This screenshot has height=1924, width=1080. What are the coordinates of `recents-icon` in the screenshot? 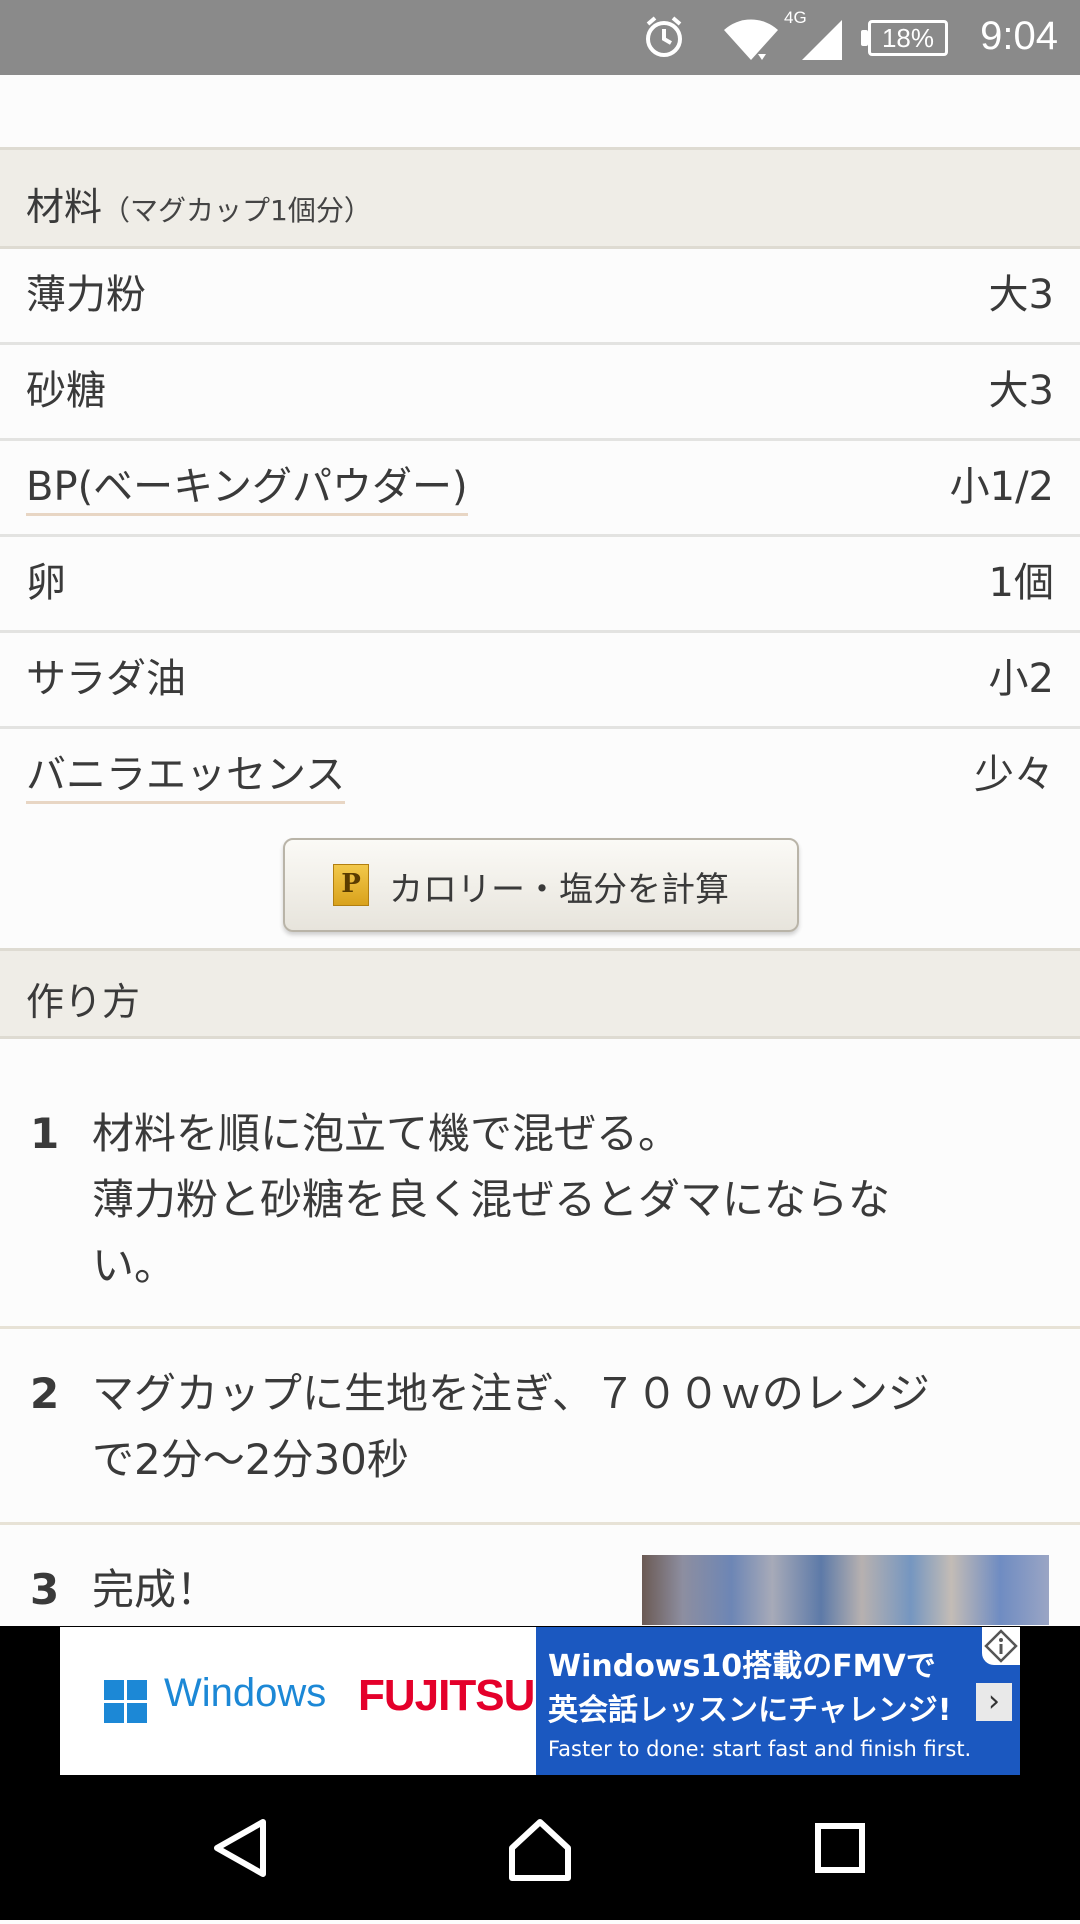 It's located at (840, 1848).